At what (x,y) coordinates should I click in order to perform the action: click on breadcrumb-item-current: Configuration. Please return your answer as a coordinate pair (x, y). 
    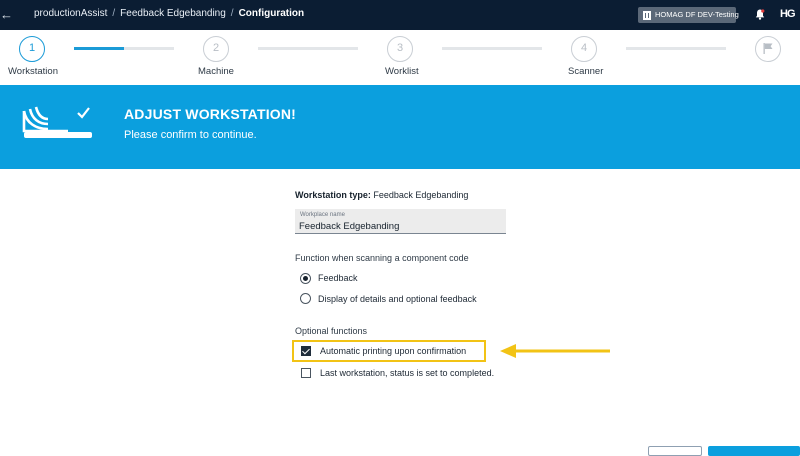
    Looking at the image, I should click on (271, 13).